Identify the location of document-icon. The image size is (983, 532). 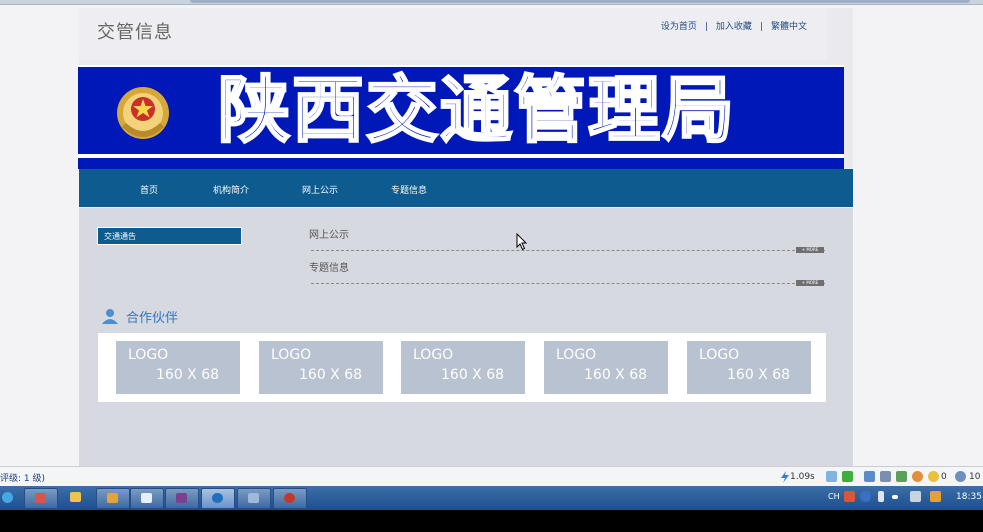
(146, 498).